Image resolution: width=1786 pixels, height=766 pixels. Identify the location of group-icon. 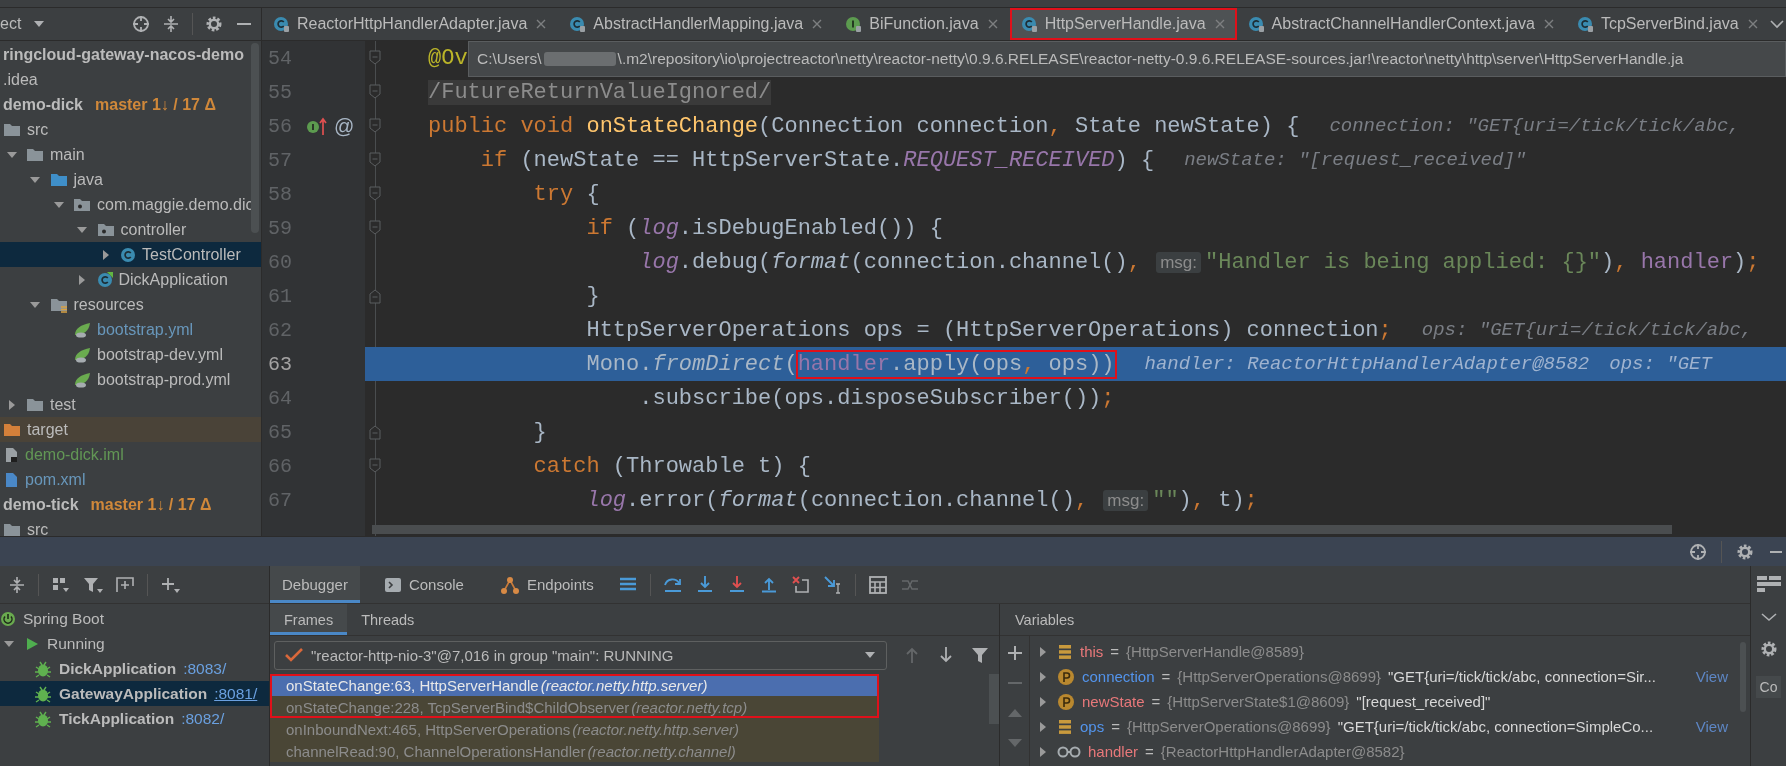
(61, 584).